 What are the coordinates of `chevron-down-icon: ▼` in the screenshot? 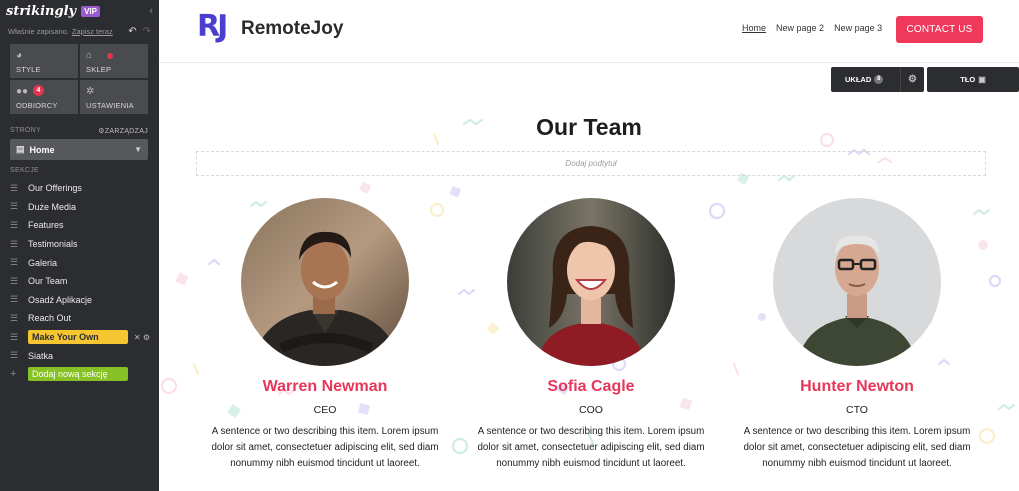 It's located at (138, 149).